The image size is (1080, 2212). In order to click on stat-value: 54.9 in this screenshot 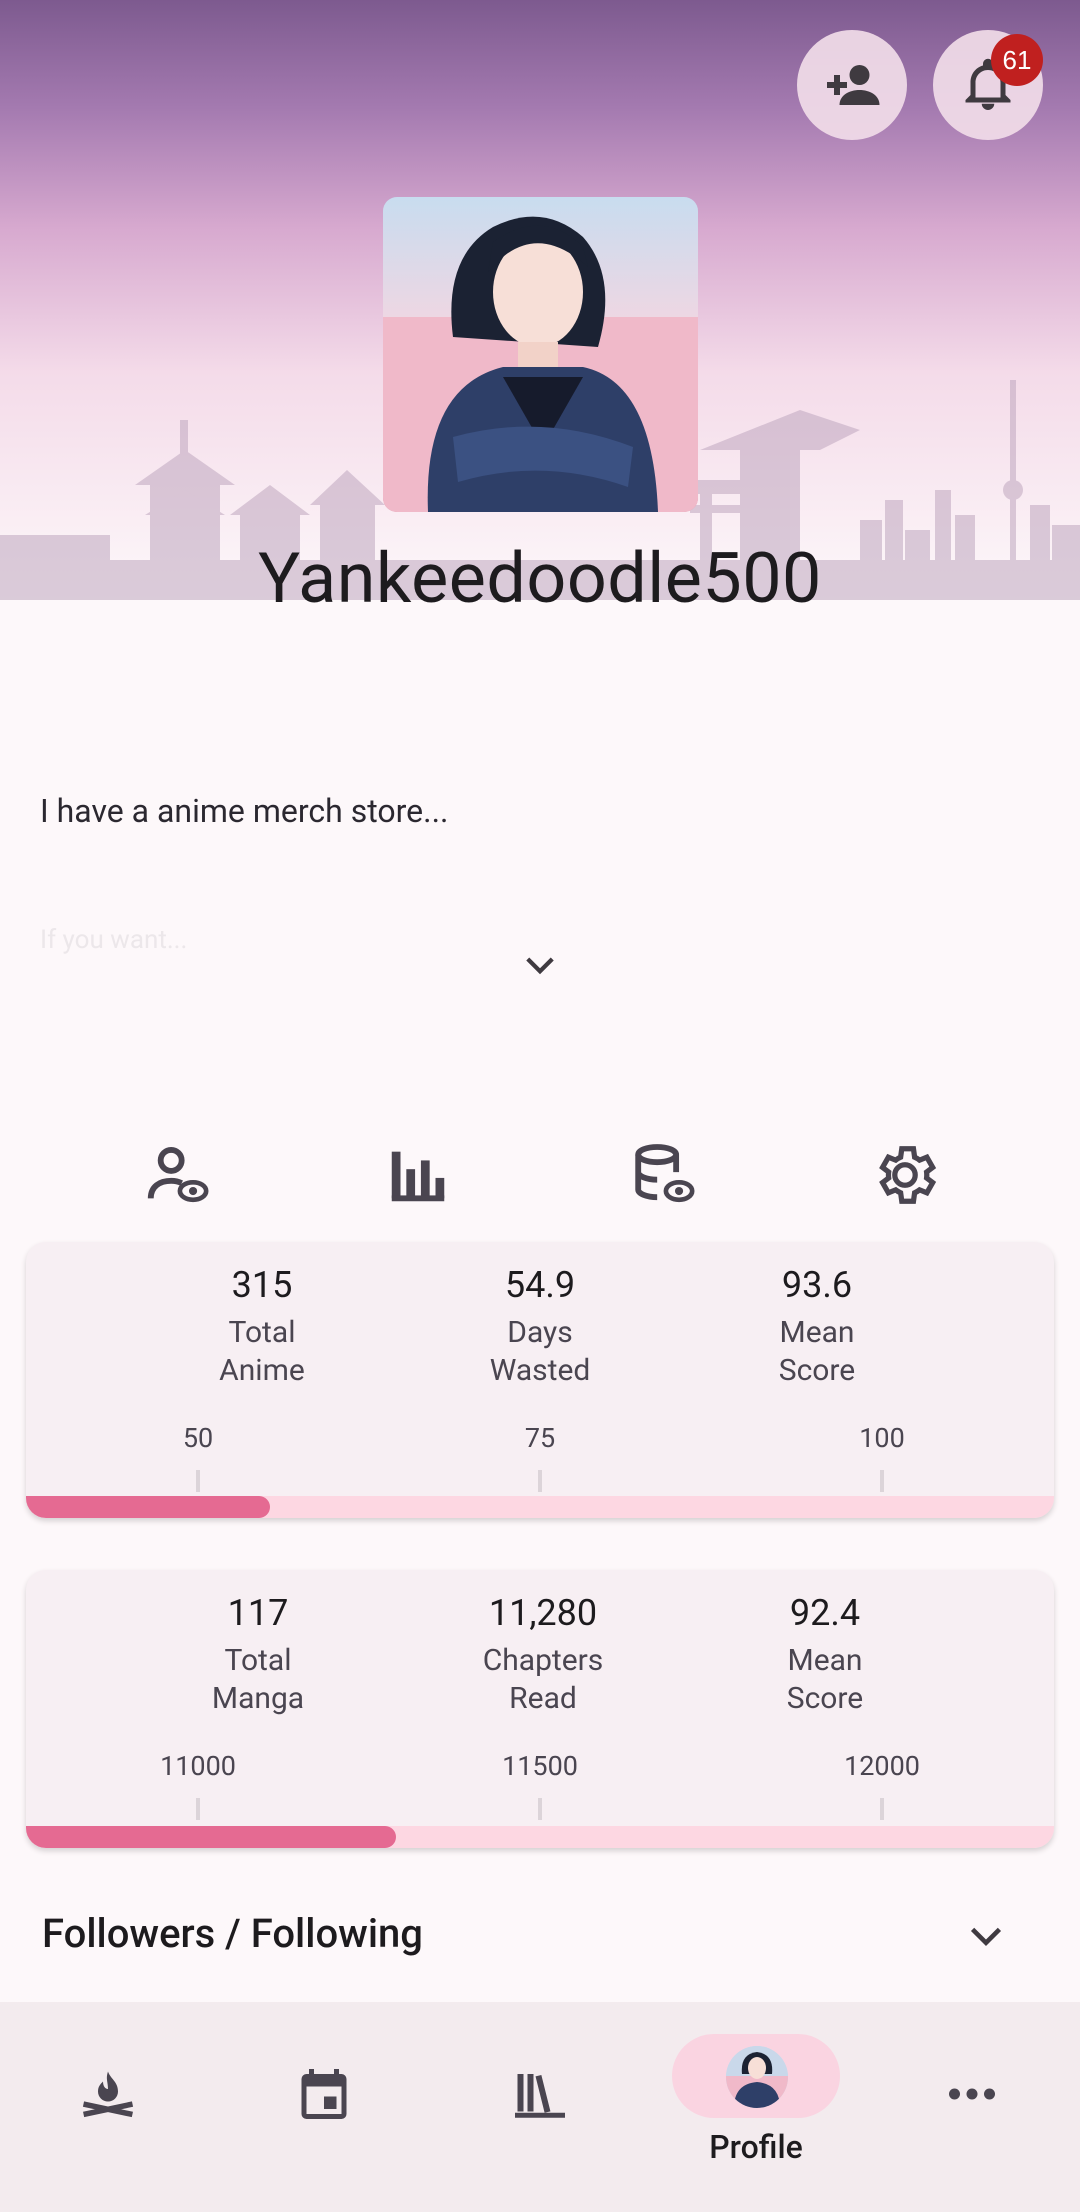, I will do `click(540, 1285)`.